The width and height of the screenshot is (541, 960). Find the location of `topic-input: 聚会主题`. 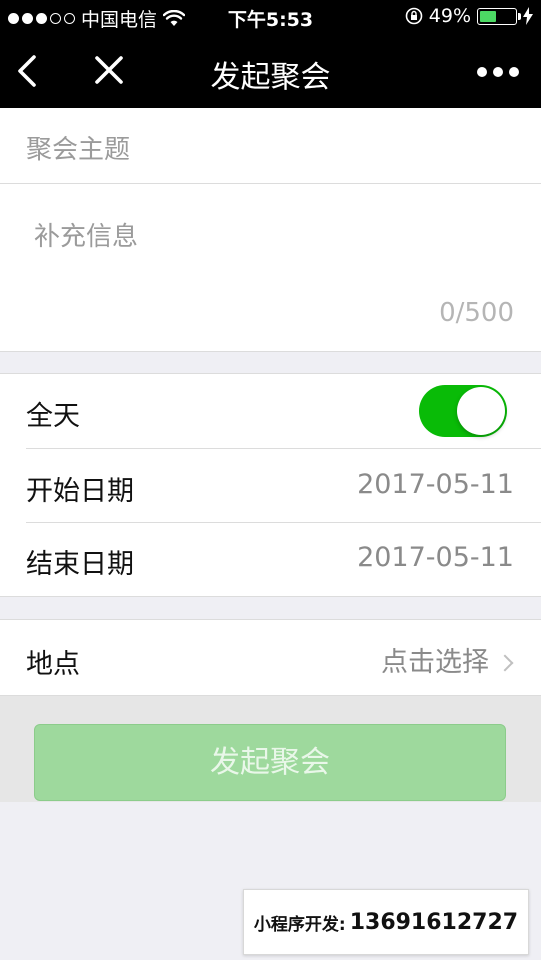

topic-input: 聚会主题 is located at coordinates (270, 145).